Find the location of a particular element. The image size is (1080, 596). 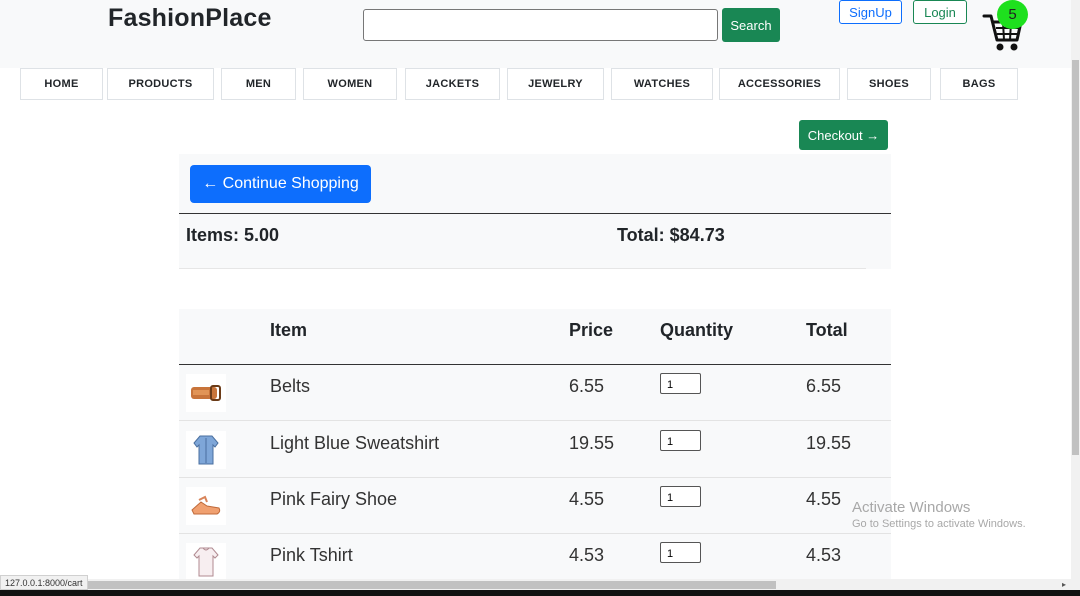

nav-item-jewelry: JEWELRY is located at coordinates (555, 84).